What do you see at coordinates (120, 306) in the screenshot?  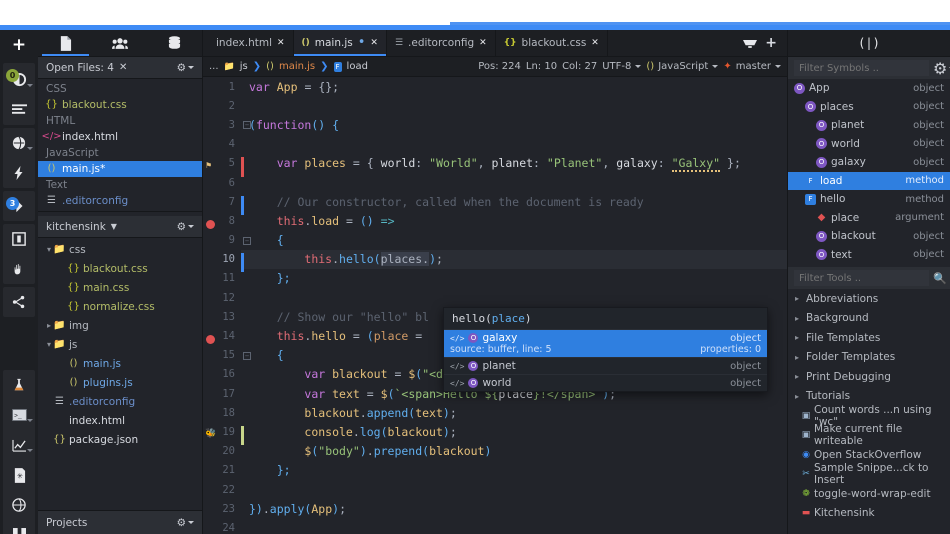 I see `tree-node-normalize-css: {} normalize.css` at bounding box center [120, 306].